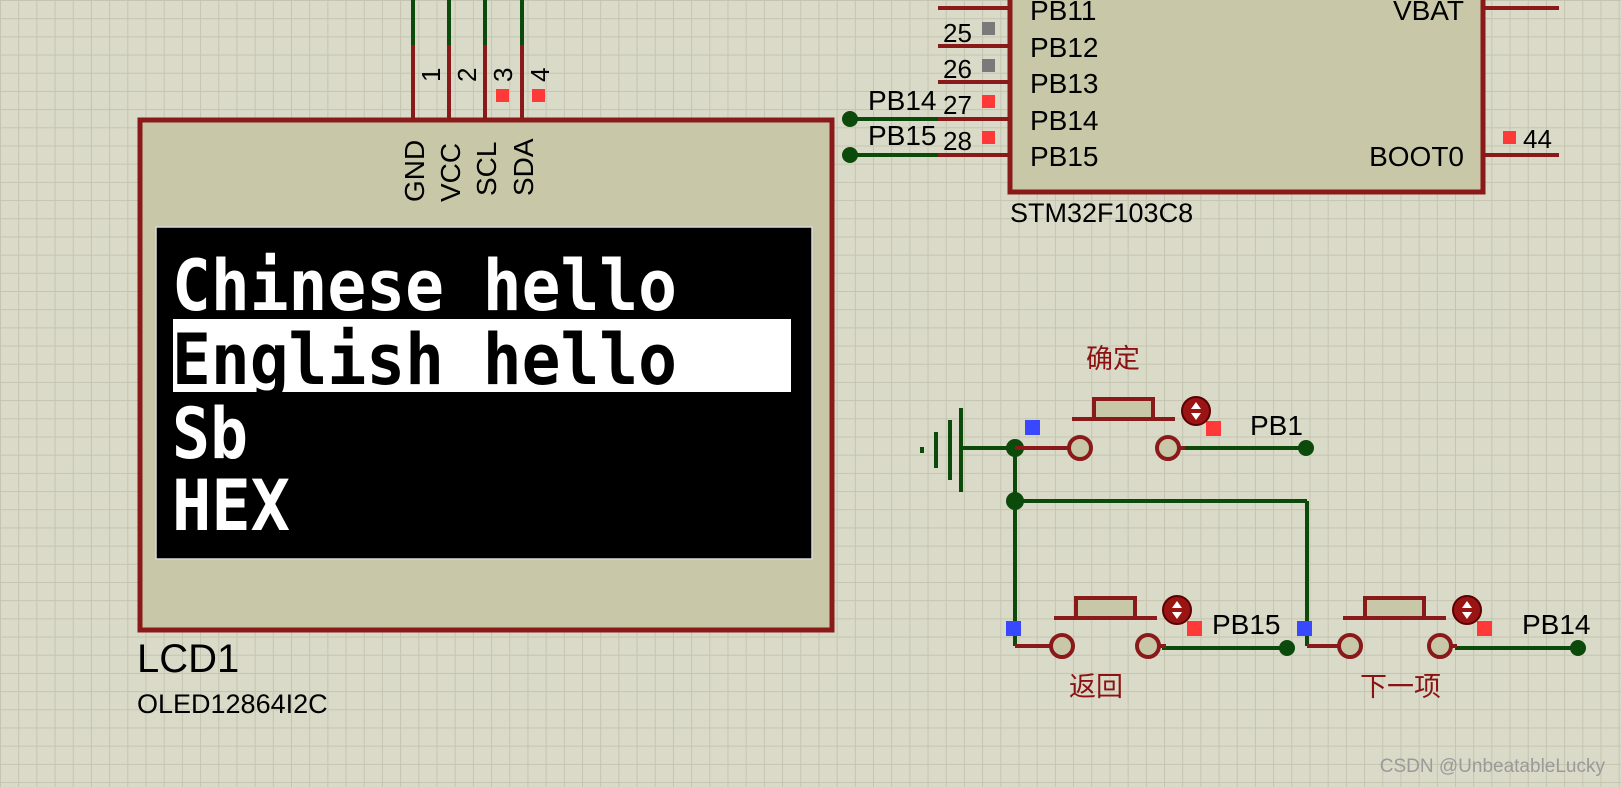 This screenshot has width=1621, height=787. What do you see at coordinates (486, 169) in the screenshot?
I see `oled-pin-scl: SCL` at bounding box center [486, 169].